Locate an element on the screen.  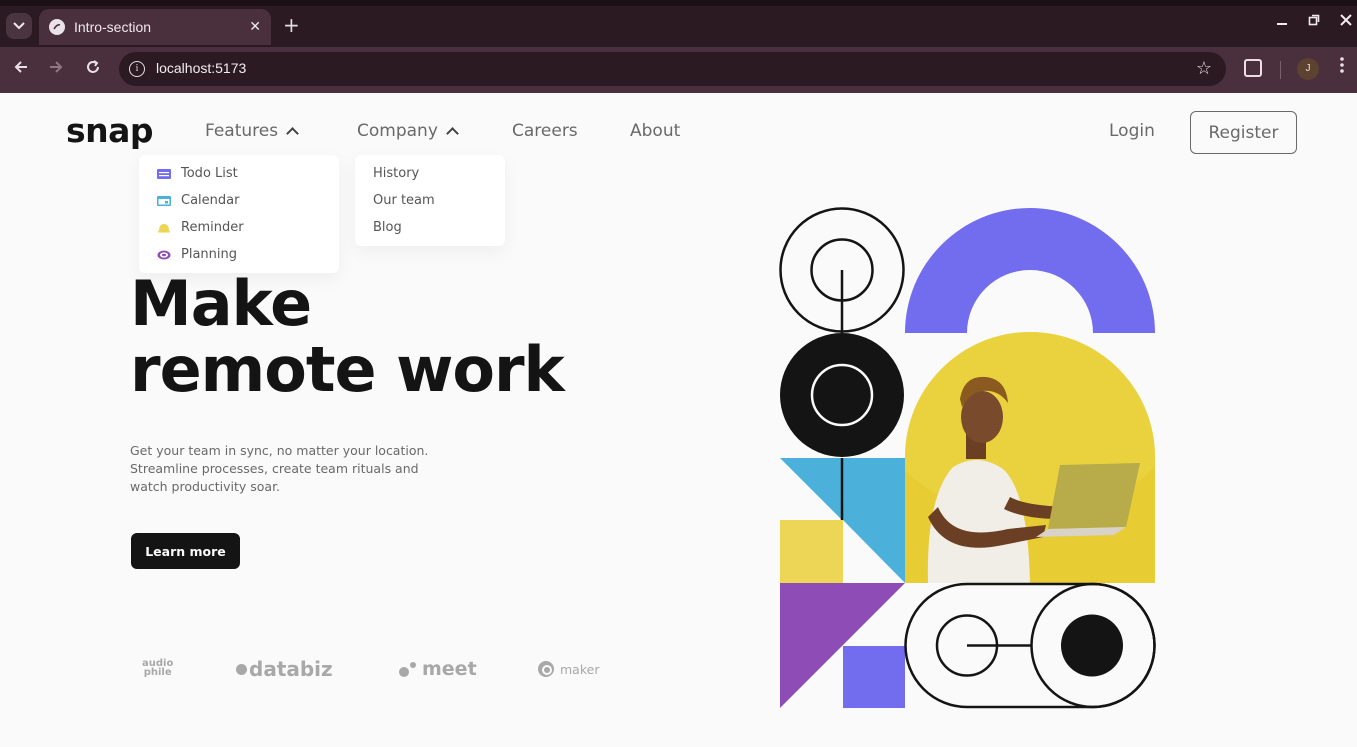
databiz-text: databiz is located at coordinates (291, 669).